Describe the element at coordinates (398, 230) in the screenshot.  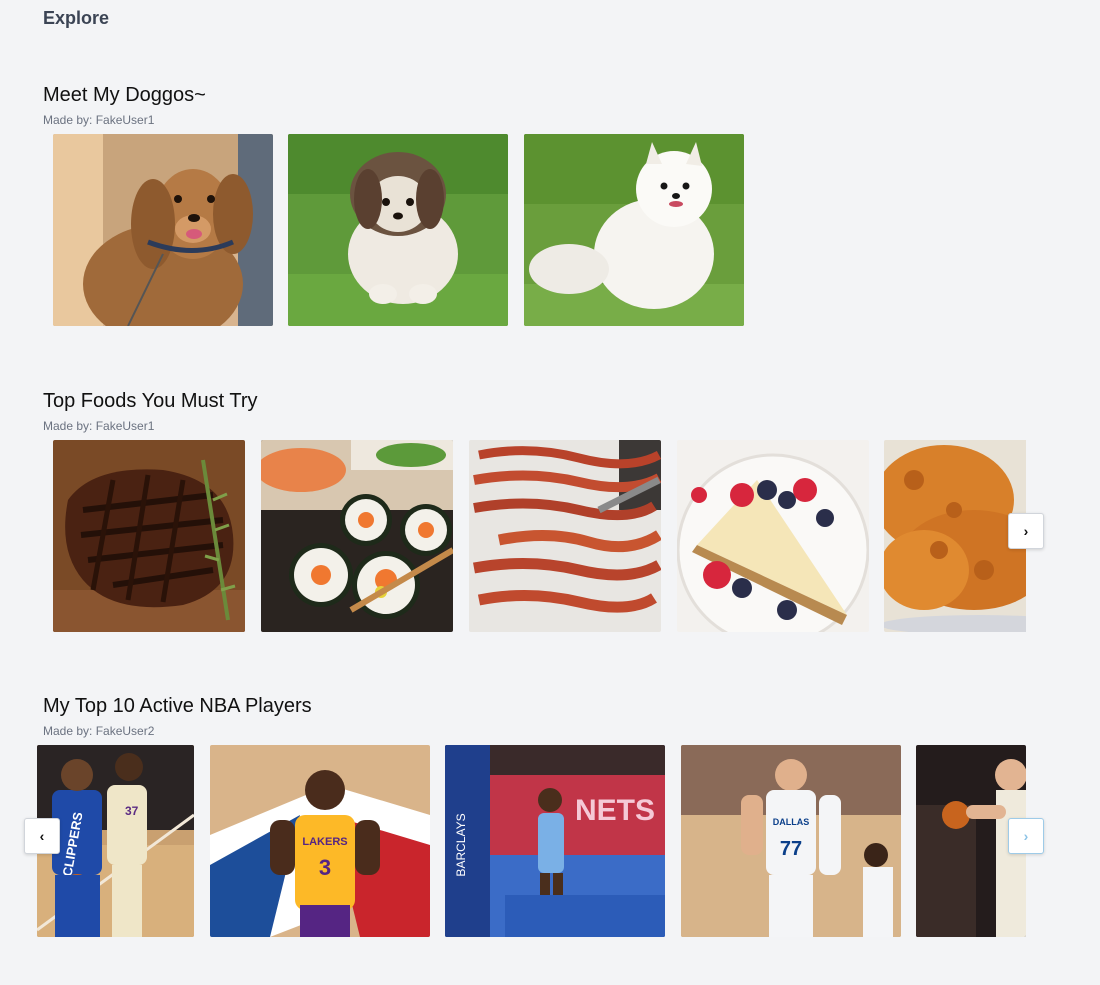
I see `image-card-shih-tzu` at that location.